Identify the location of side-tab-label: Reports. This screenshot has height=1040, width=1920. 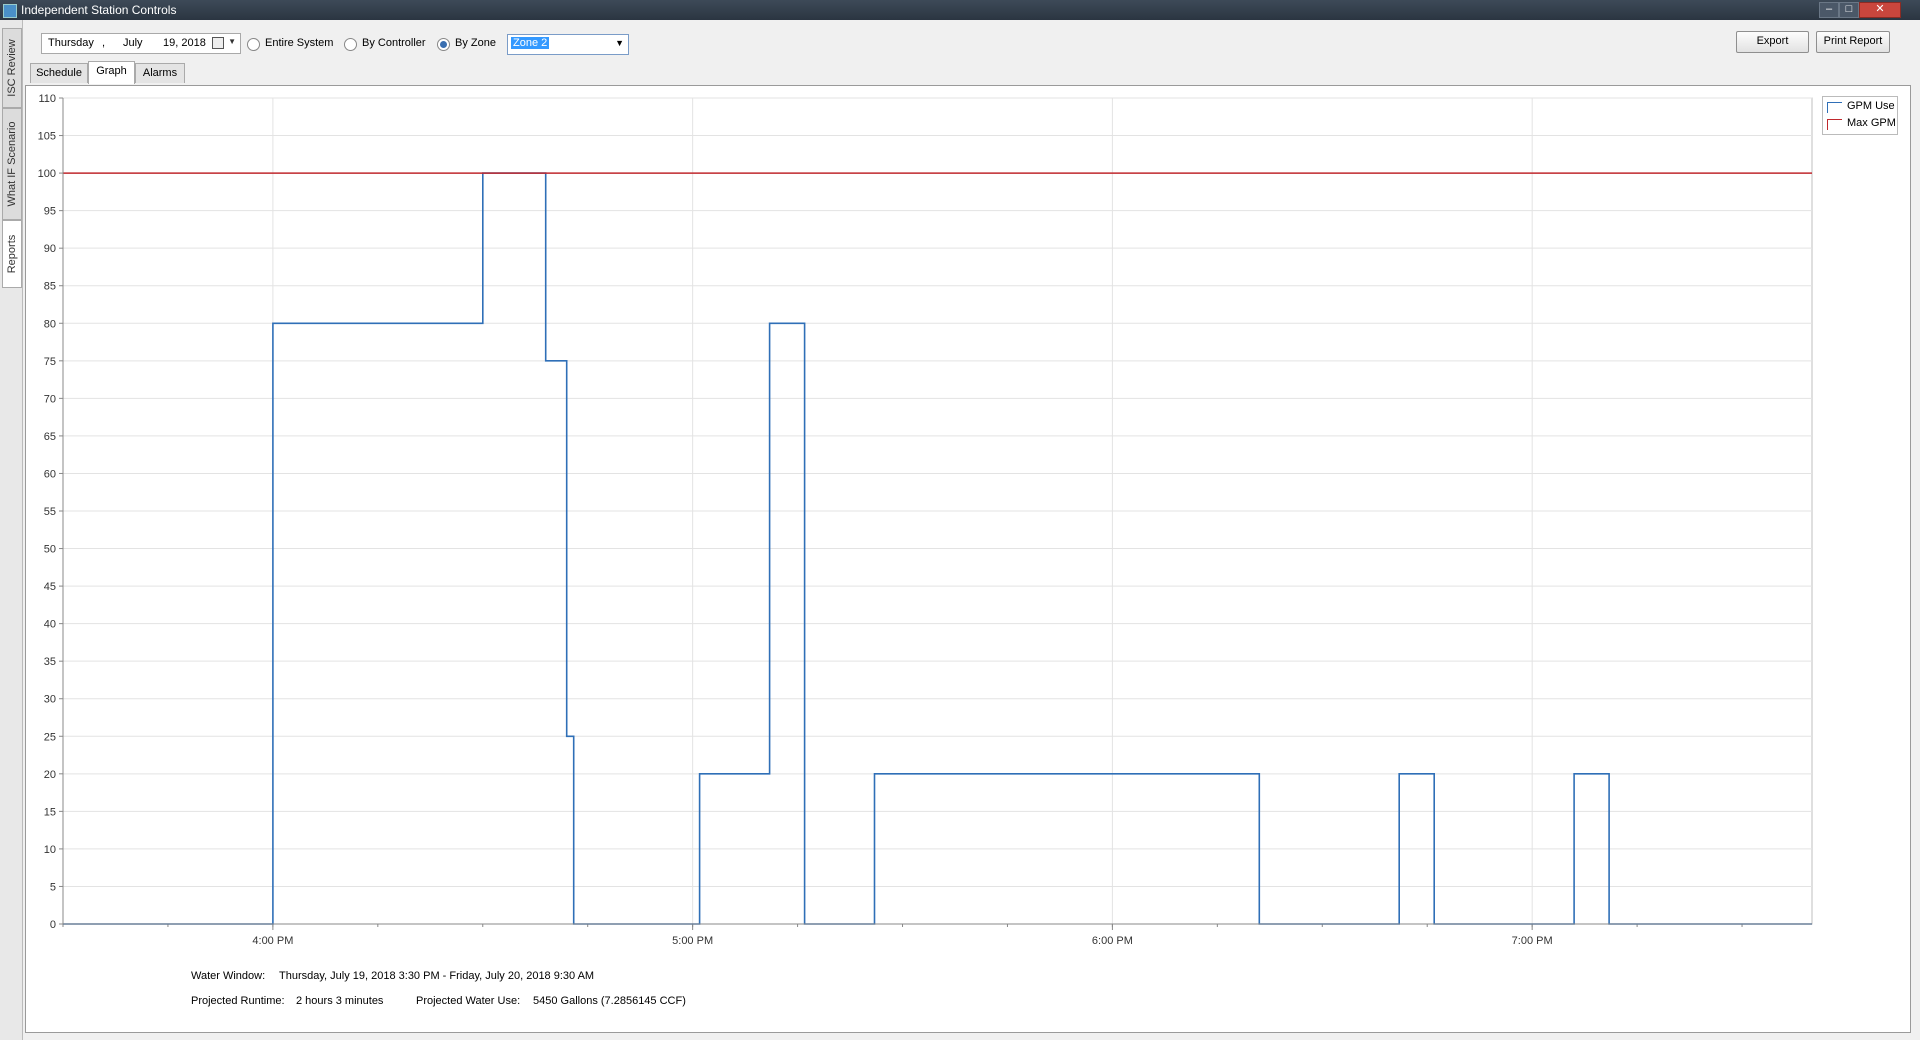
(12, 254).